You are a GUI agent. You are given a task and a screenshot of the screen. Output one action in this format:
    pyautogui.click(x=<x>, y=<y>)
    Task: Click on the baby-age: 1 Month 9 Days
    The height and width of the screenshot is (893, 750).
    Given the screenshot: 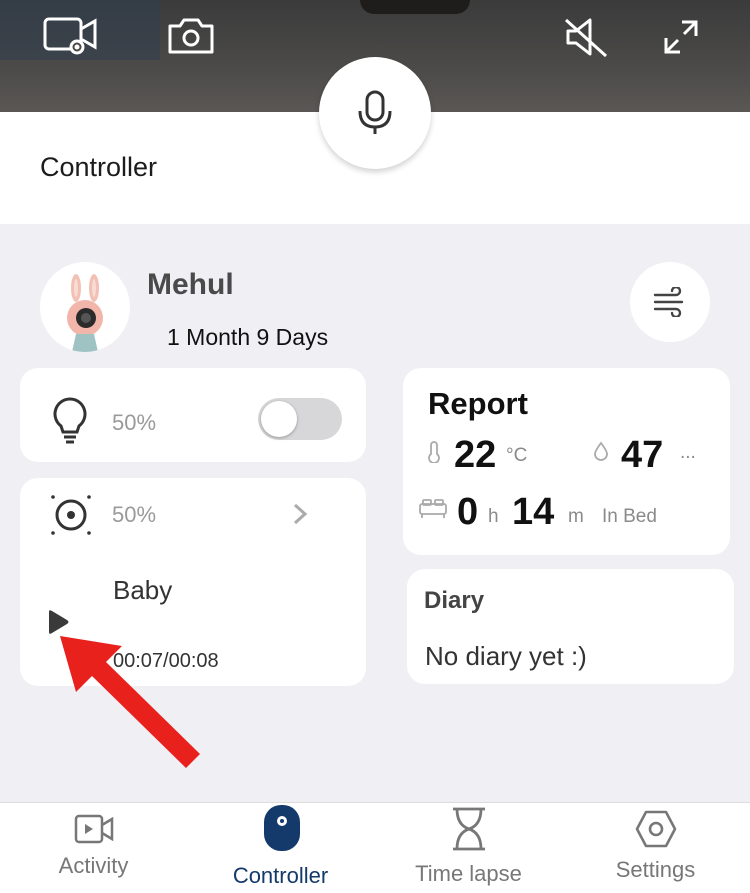 What is the action you would take?
    pyautogui.click(x=248, y=337)
    